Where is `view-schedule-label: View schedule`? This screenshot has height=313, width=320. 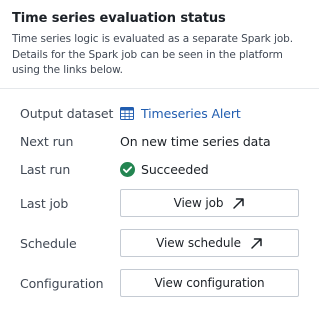
view-schedule-label: View schedule is located at coordinates (198, 243).